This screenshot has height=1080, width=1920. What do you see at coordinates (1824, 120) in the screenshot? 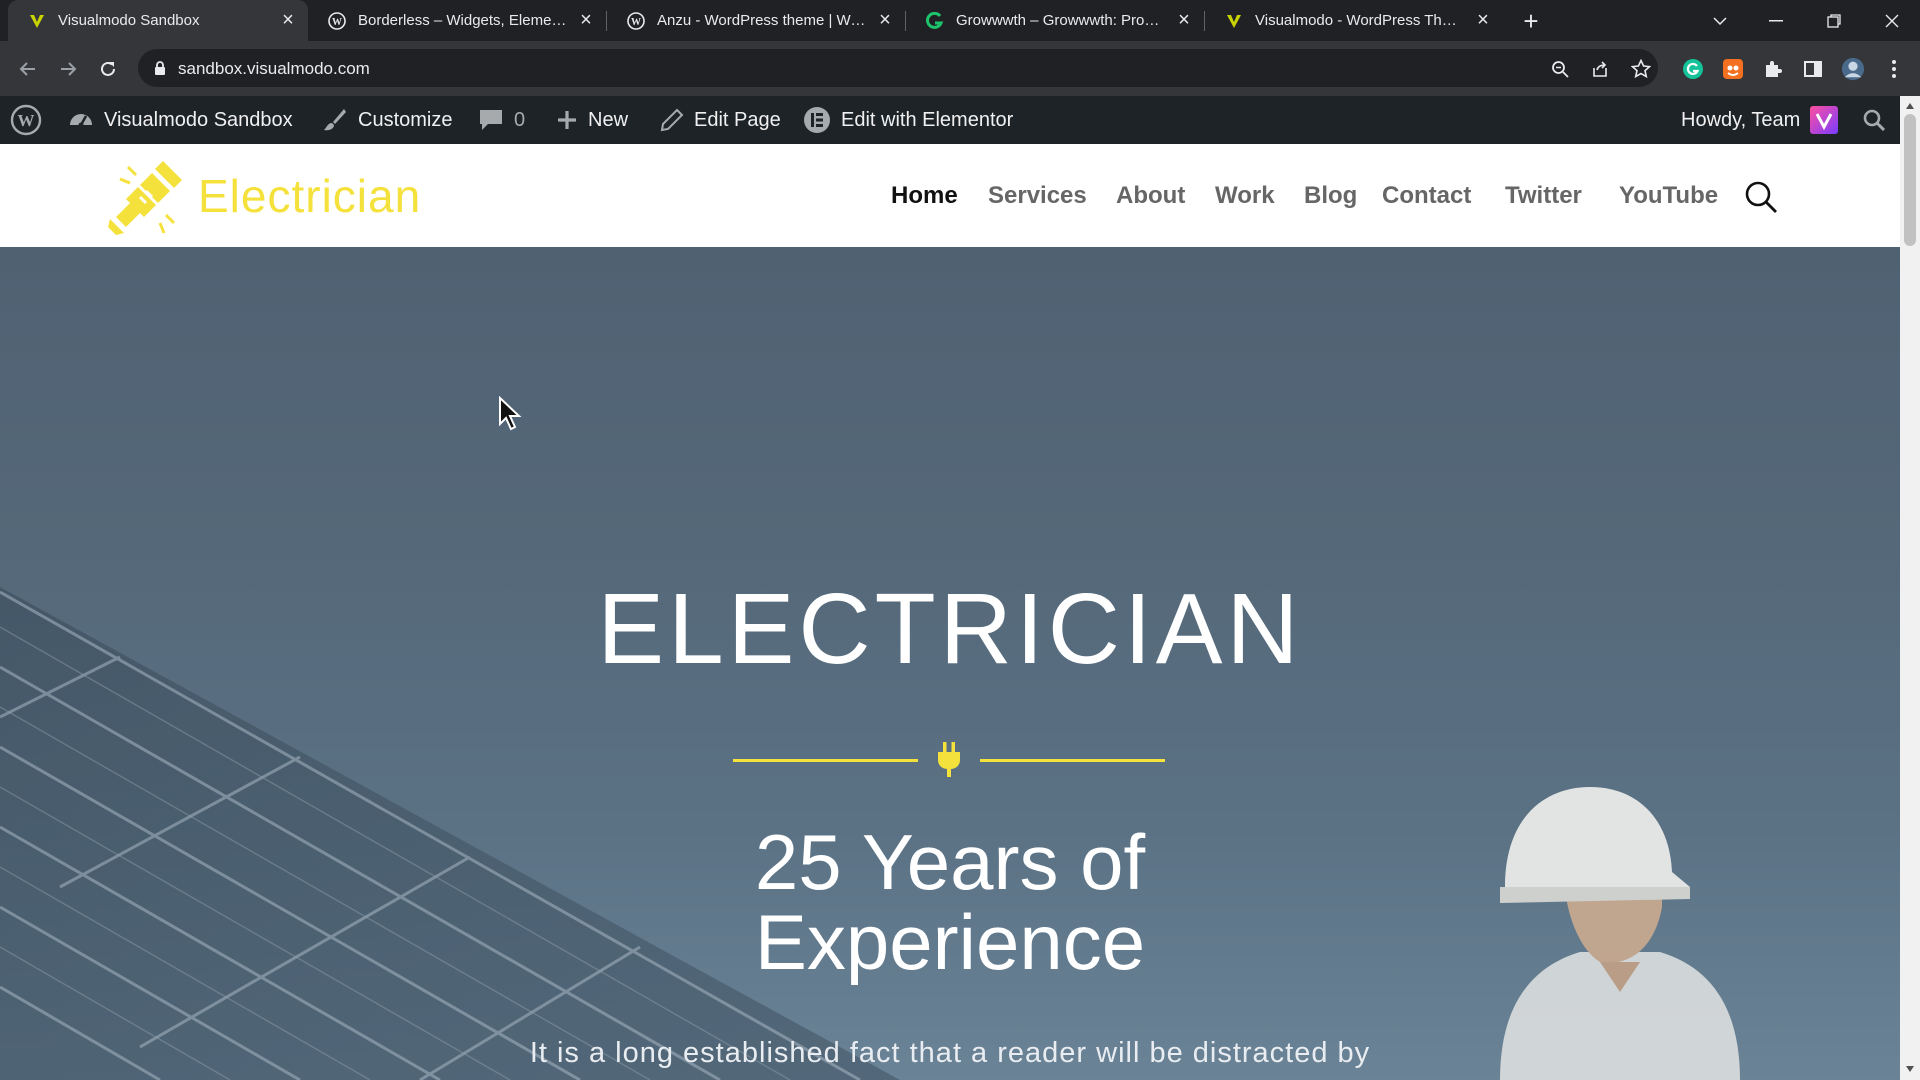
I see `user-avatar` at bounding box center [1824, 120].